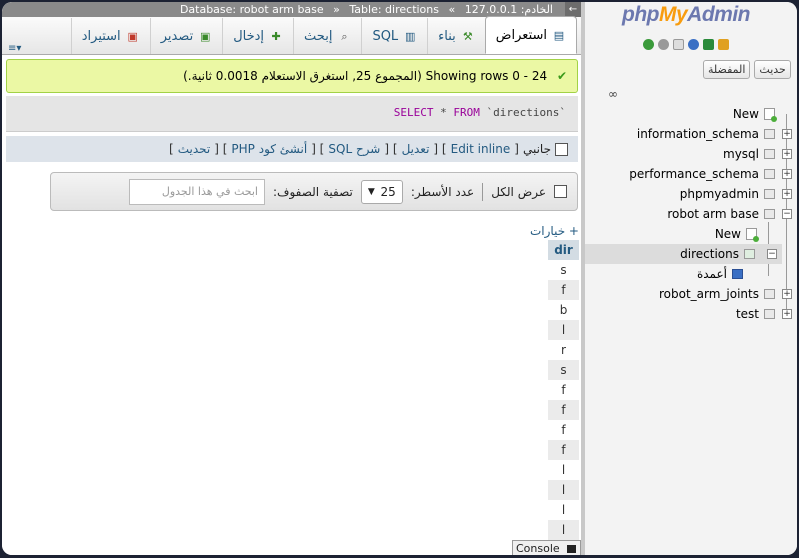 Image resolution: width=799 pixels, height=558 pixels. I want to click on bracket: ] [, so click(391, 149).